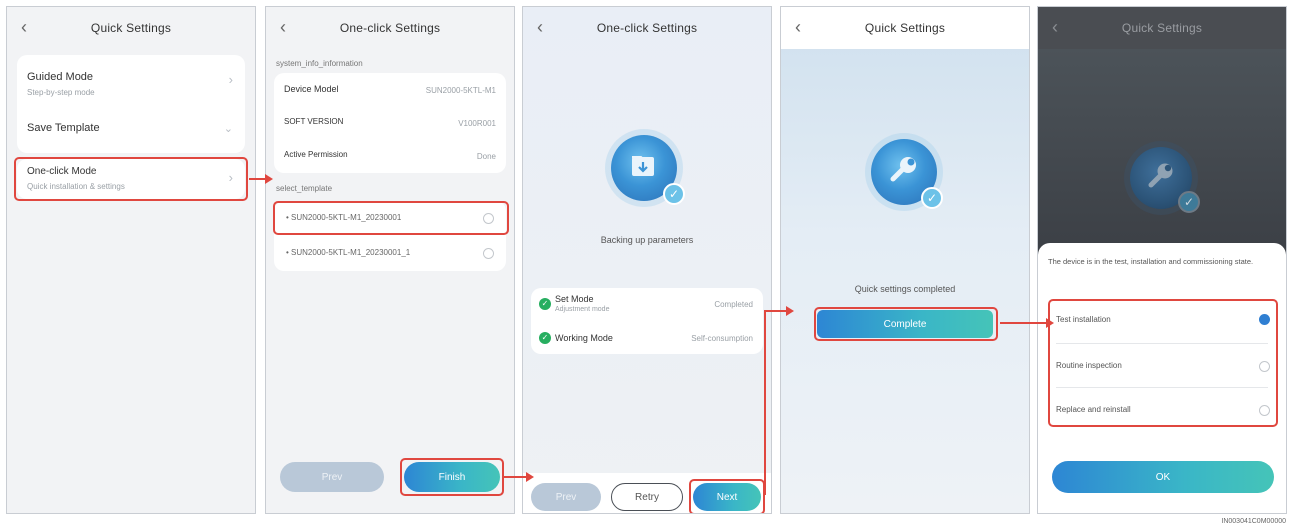 This screenshot has height=526, width=1290. I want to click on ok-button: OK, so click(1163, 477).